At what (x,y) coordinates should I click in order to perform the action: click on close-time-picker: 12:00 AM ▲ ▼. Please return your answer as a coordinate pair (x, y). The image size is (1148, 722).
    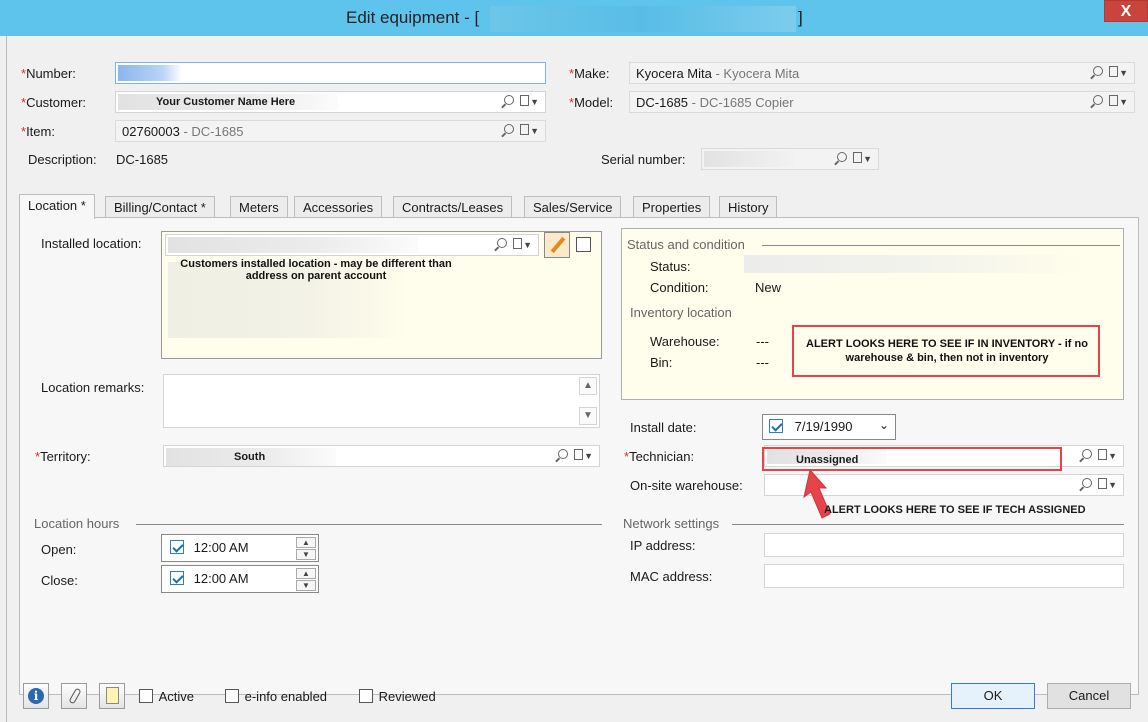
    Looking at the image, I should click on (240, 579).